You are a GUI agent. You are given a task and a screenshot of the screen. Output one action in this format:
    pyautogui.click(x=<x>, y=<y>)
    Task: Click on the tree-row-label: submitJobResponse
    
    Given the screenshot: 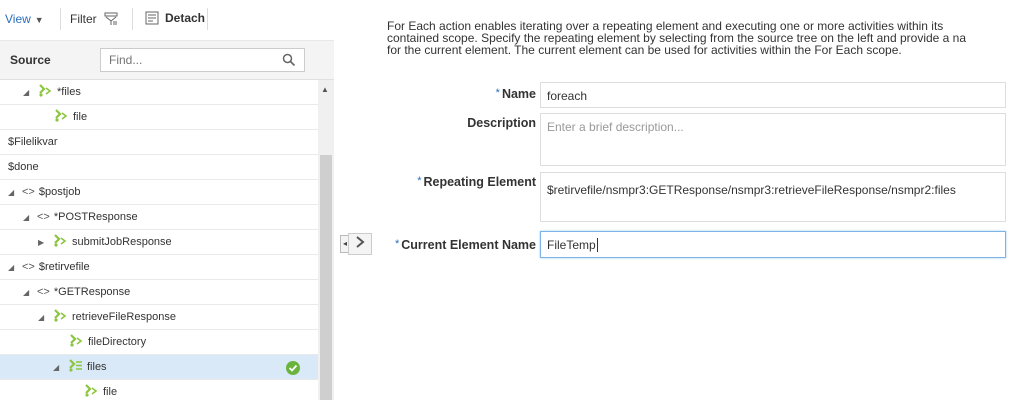 What is the action you would take?
    pyautogui.click(x=122, y=242)
    